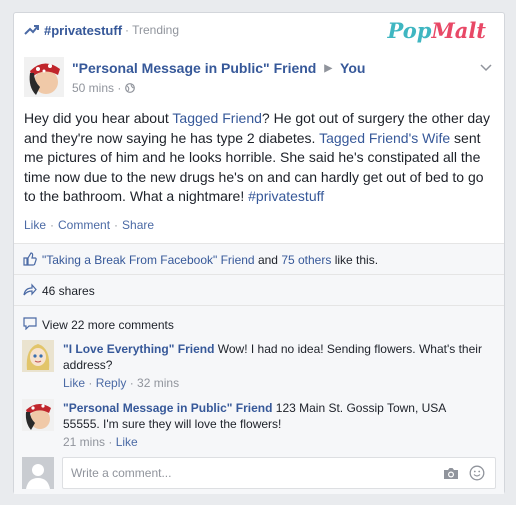  Describe the element at coordinates (44, 77) in the screenshot. I see `author-avatar` at that location.